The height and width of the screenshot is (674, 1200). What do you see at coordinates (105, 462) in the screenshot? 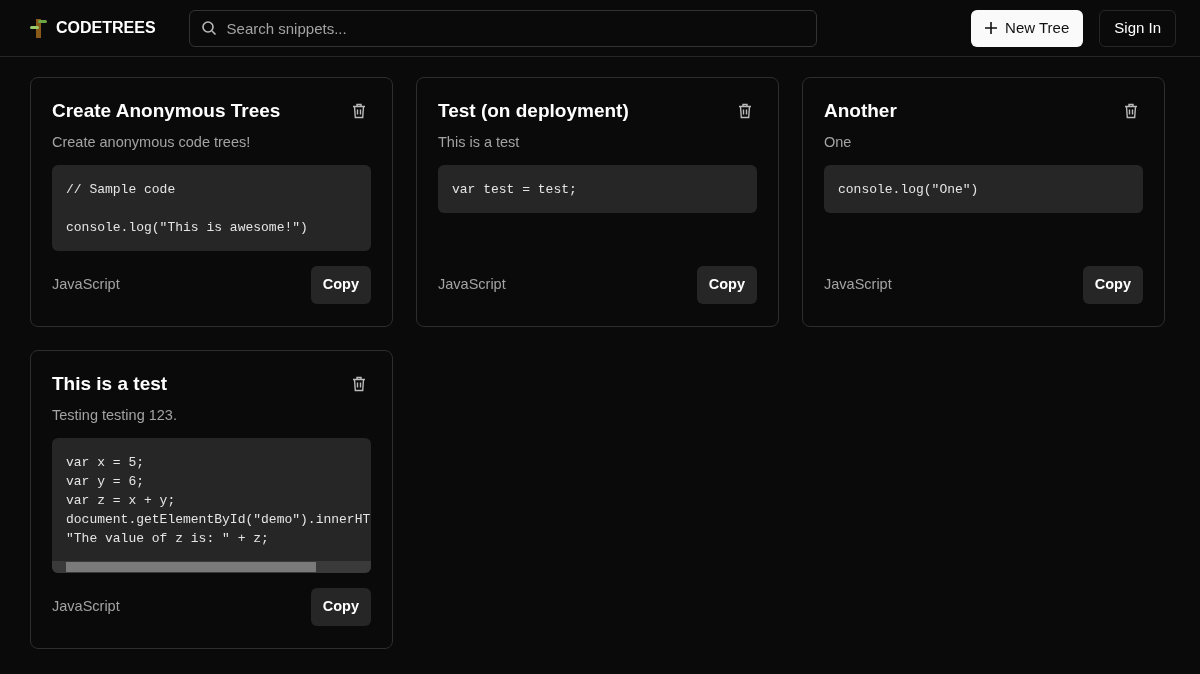
I see `code-line: var x = 5;` at bounding box center [105, 462].